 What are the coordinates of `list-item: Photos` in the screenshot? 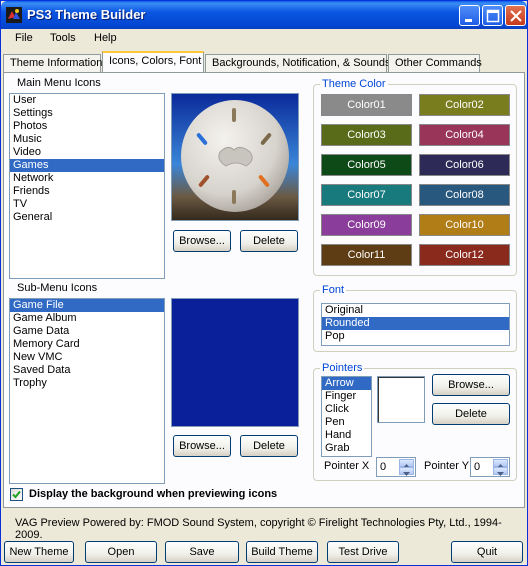 It's located at (87, 126).